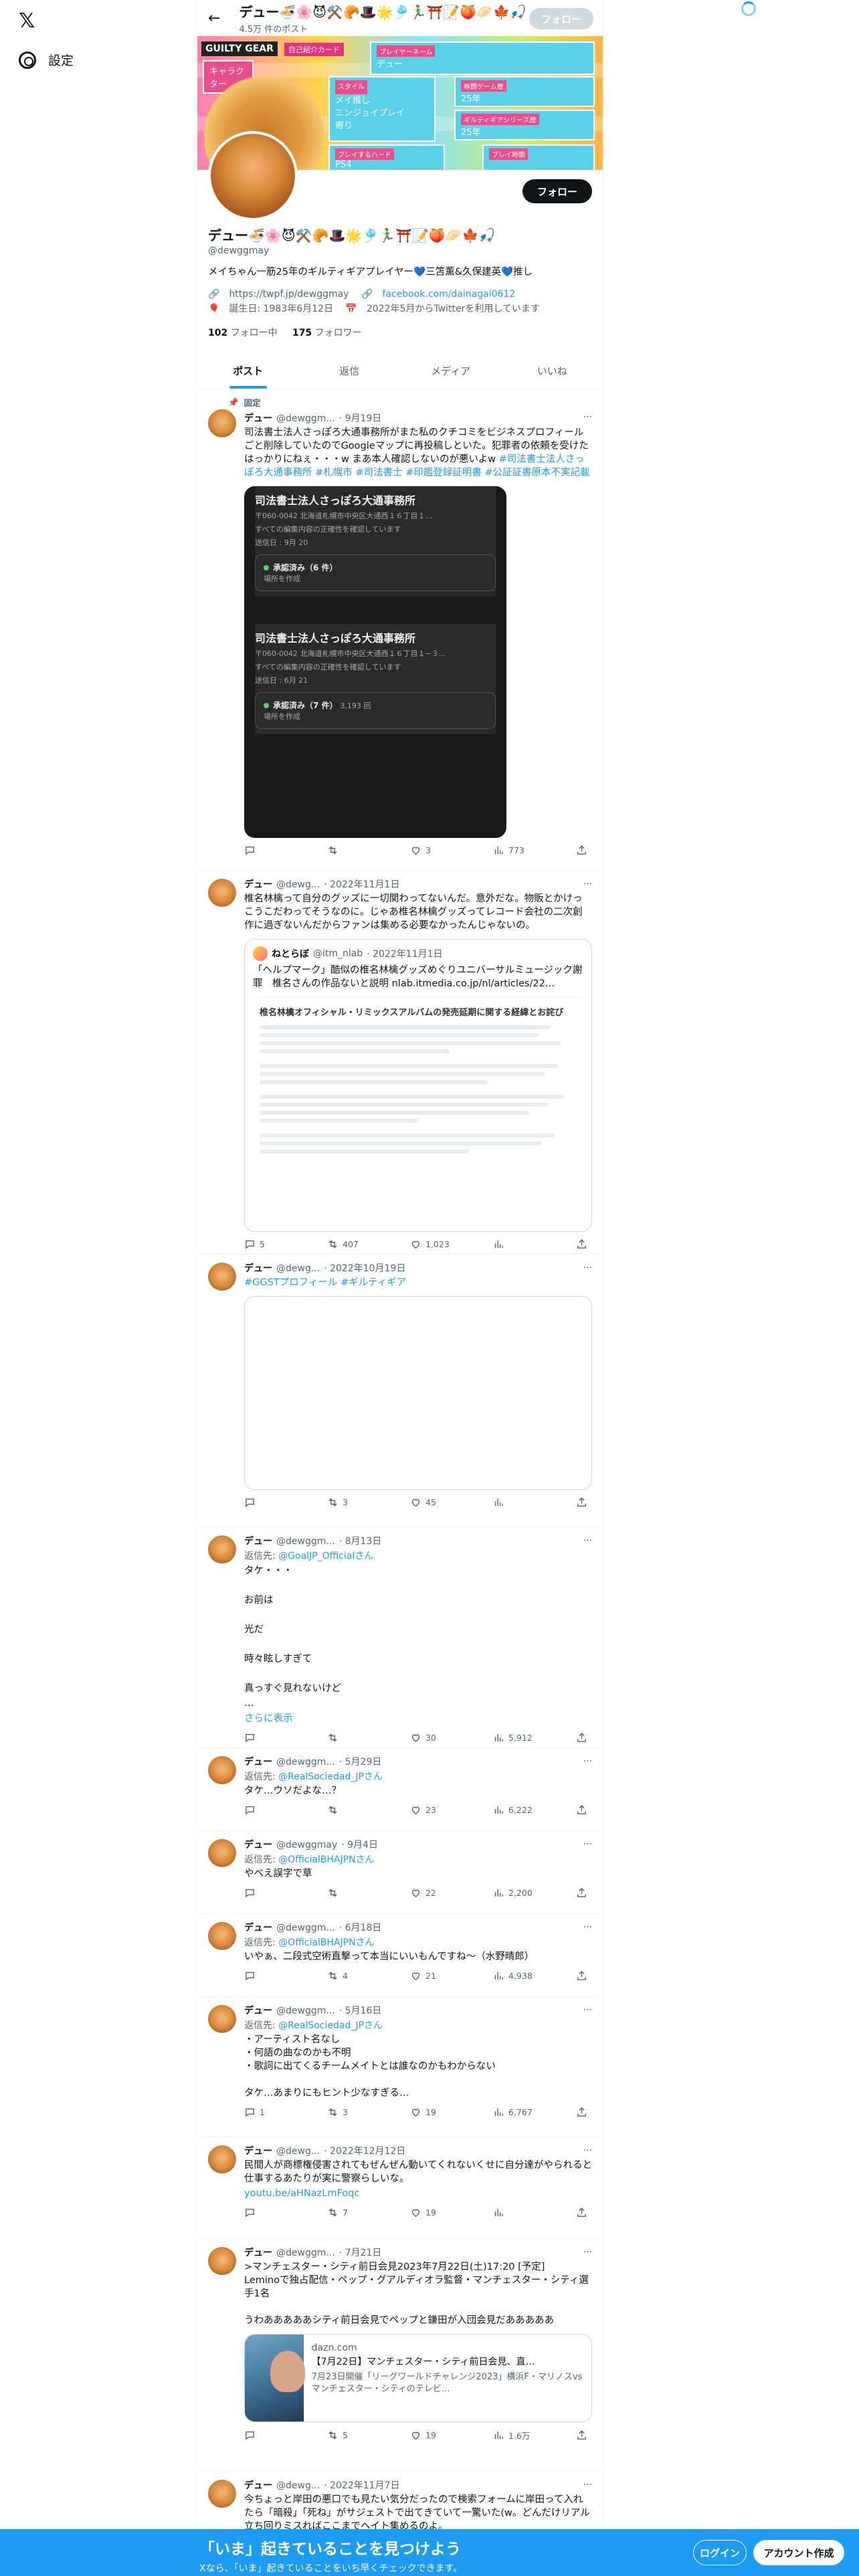 The height and width of the screenshot is (2576, 859). Describe the element at coordinates (433, 1810) in the screenshot. I see `like-button: 23` at that location.